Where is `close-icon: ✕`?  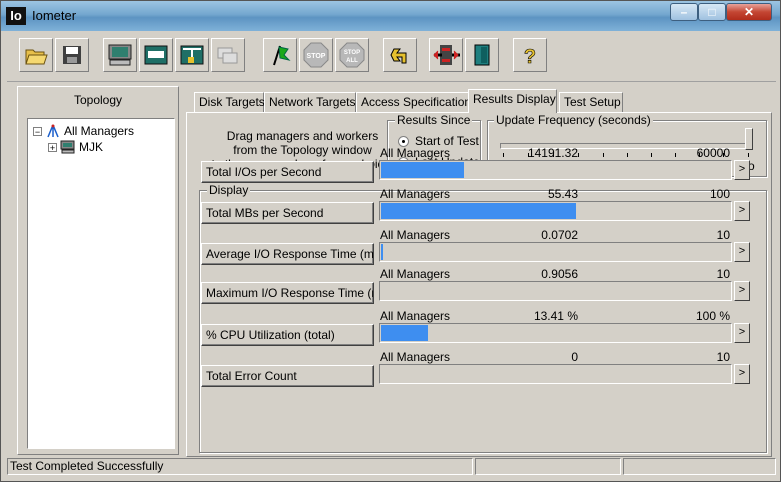
close-icon: ✕ is located at coordinates (749, 12).